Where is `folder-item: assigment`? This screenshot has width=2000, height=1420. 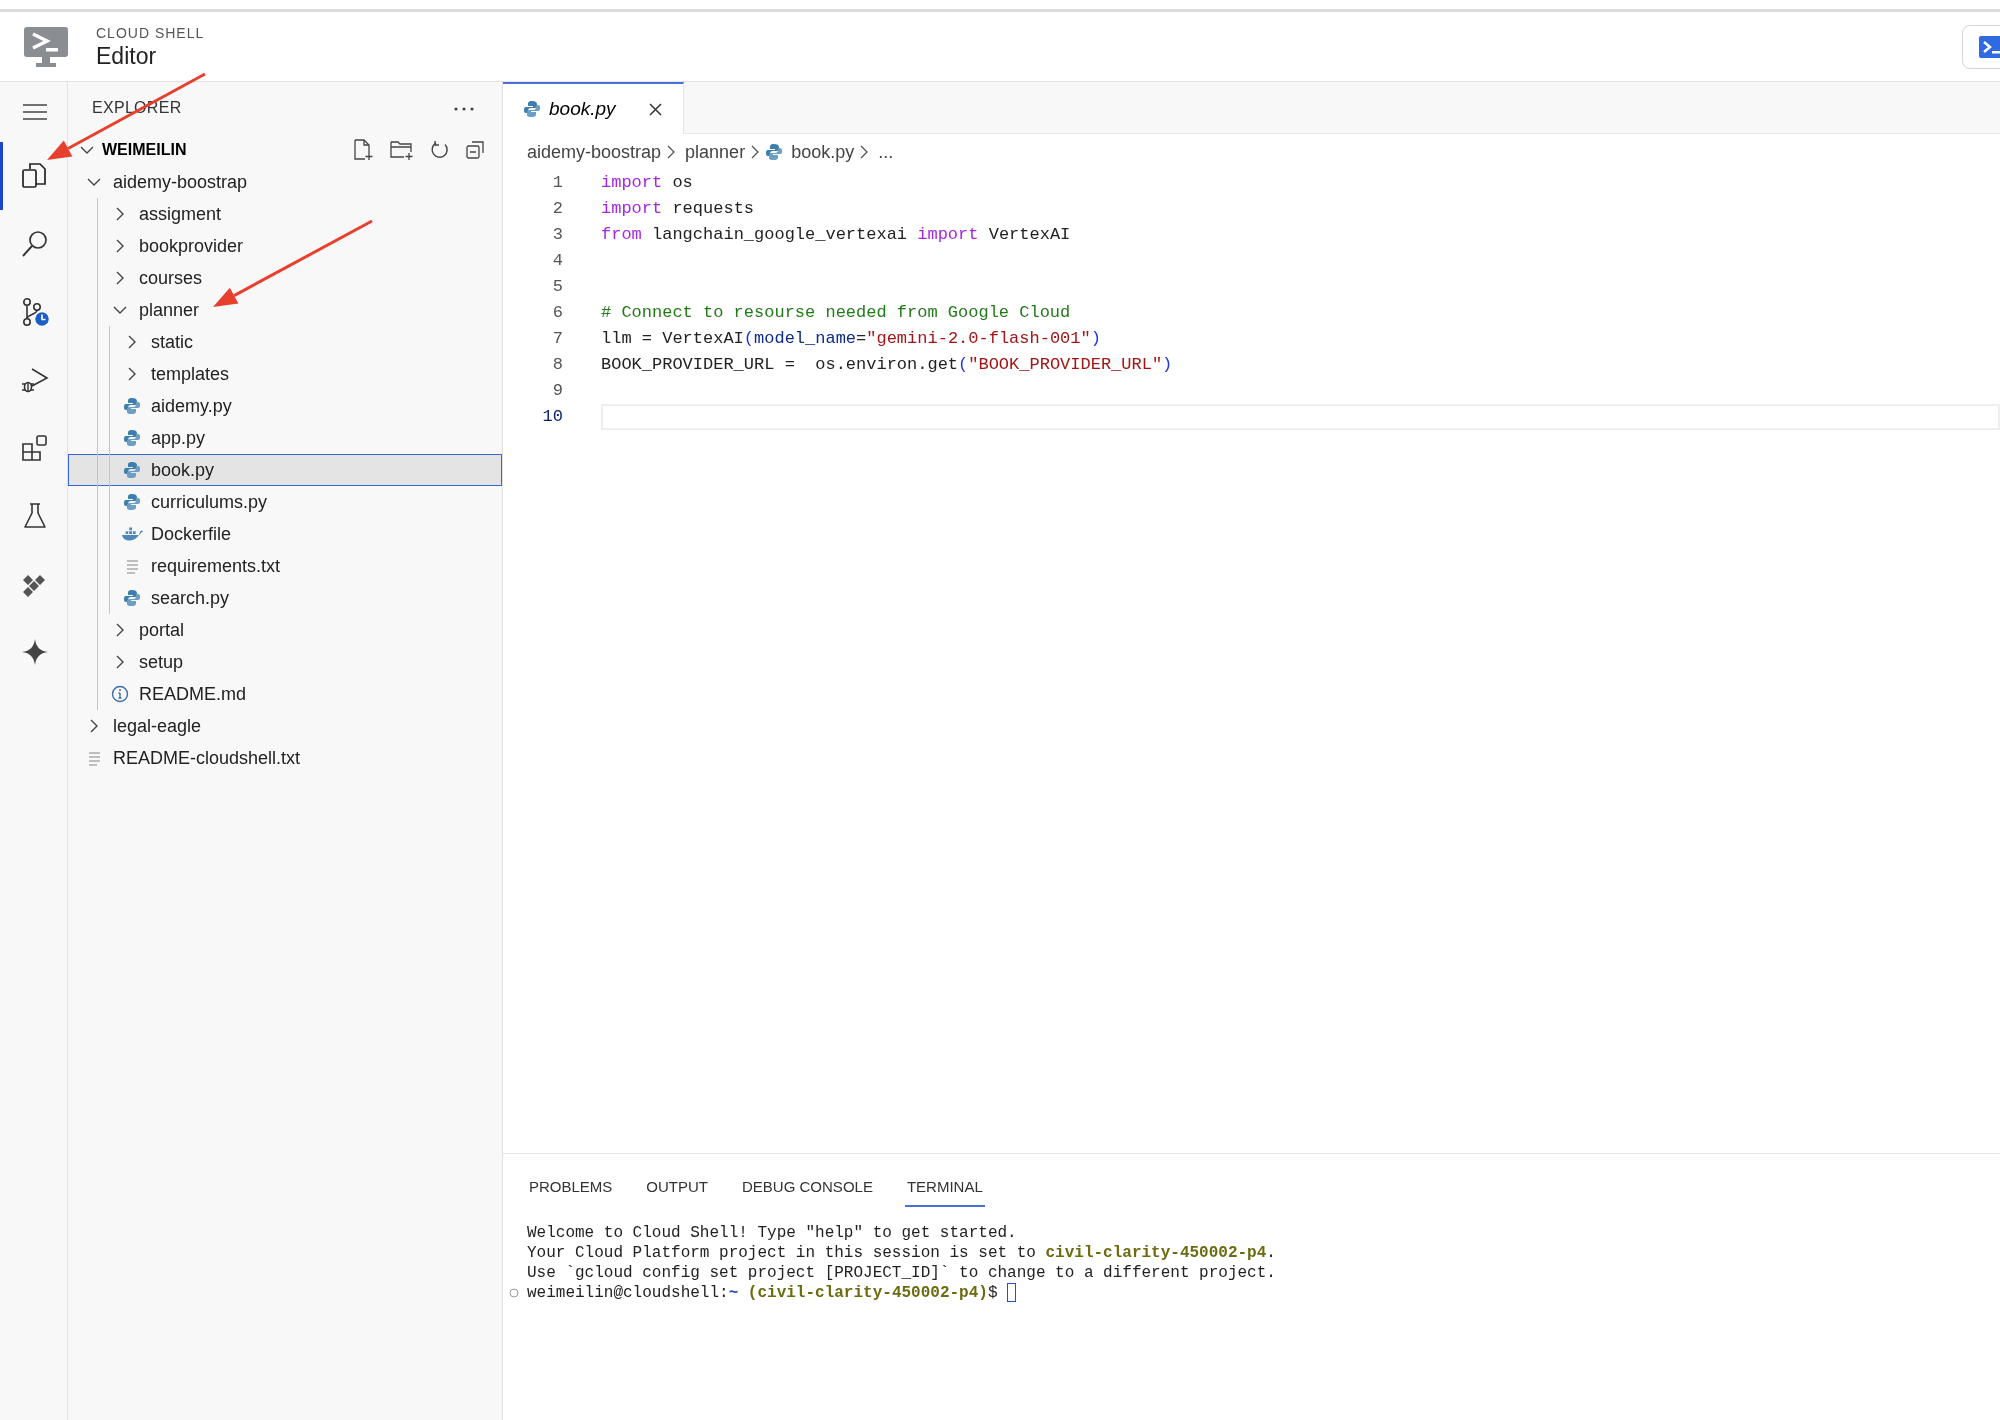
folder-item: assigment is located at coordinates (285, 214).